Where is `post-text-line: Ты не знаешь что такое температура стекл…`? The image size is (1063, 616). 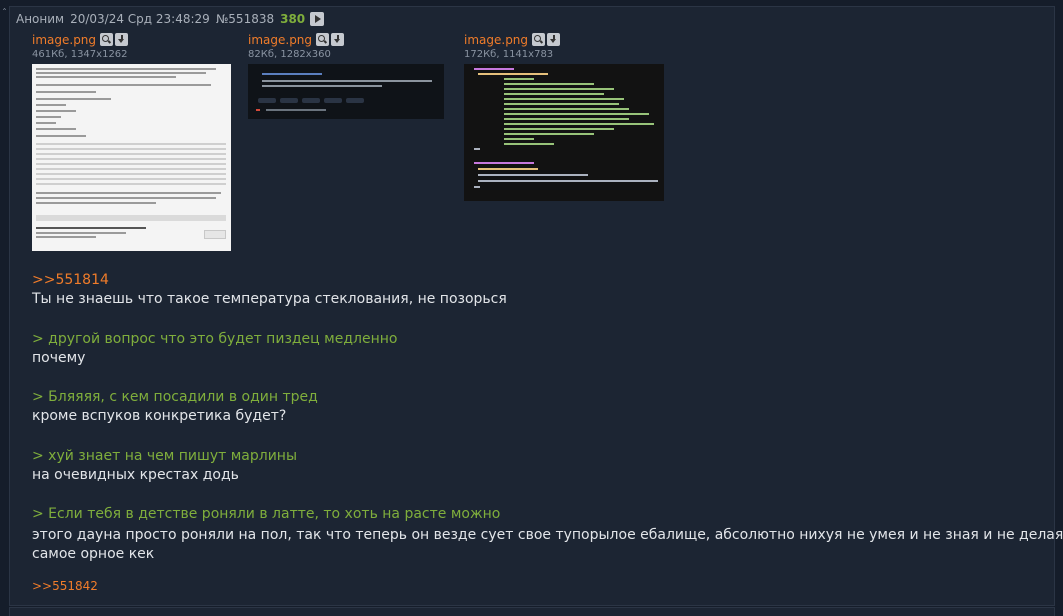 post-text-line: Ты не знаешь что такое температура стекл… is located at coordinates (269, 299).